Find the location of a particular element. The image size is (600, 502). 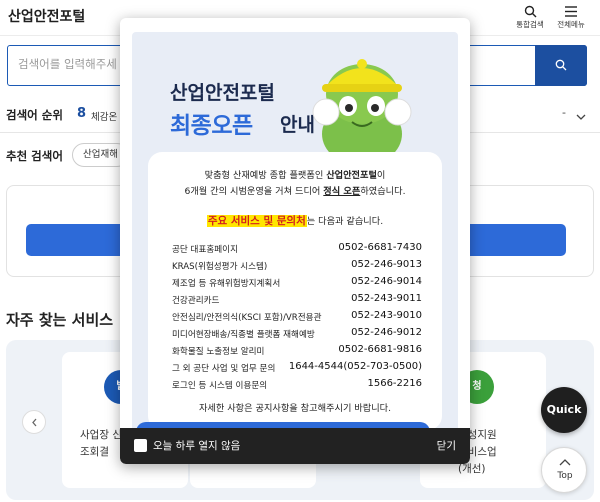

contact-row: 건강관리카드 052-243-9011 is located at coordinates (297, 299).